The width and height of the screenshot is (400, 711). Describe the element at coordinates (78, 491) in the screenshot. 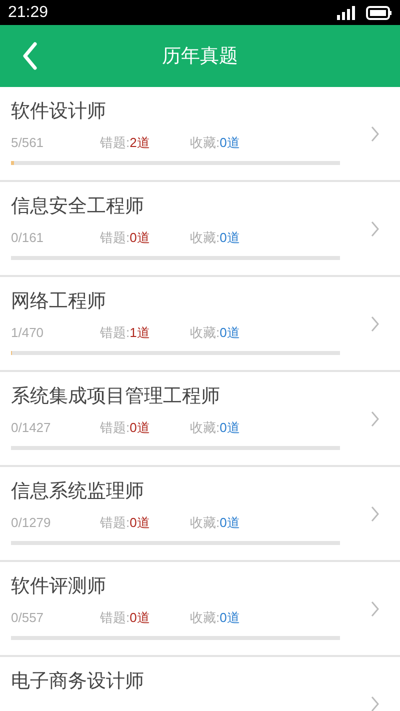

I see `exam-name: 信息系统监理师` at that location.